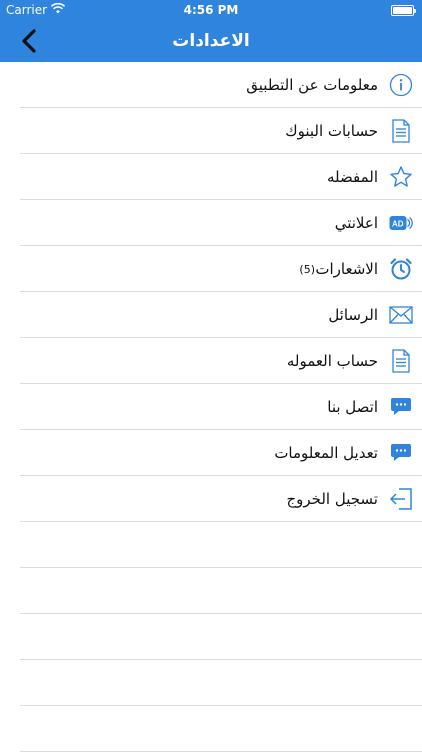 Image resolution: width=422 pixels, height=752 pixels. Describe the element at coordinates (356, 223) in the screenshot. I see `menu-item-label: اعلانتي` at that location.